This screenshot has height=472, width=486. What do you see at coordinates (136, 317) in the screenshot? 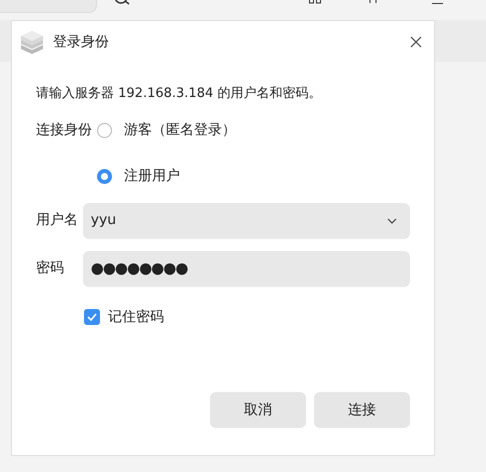
I see `checkbox-label: 记住密码` at bounding box center [136, 317].